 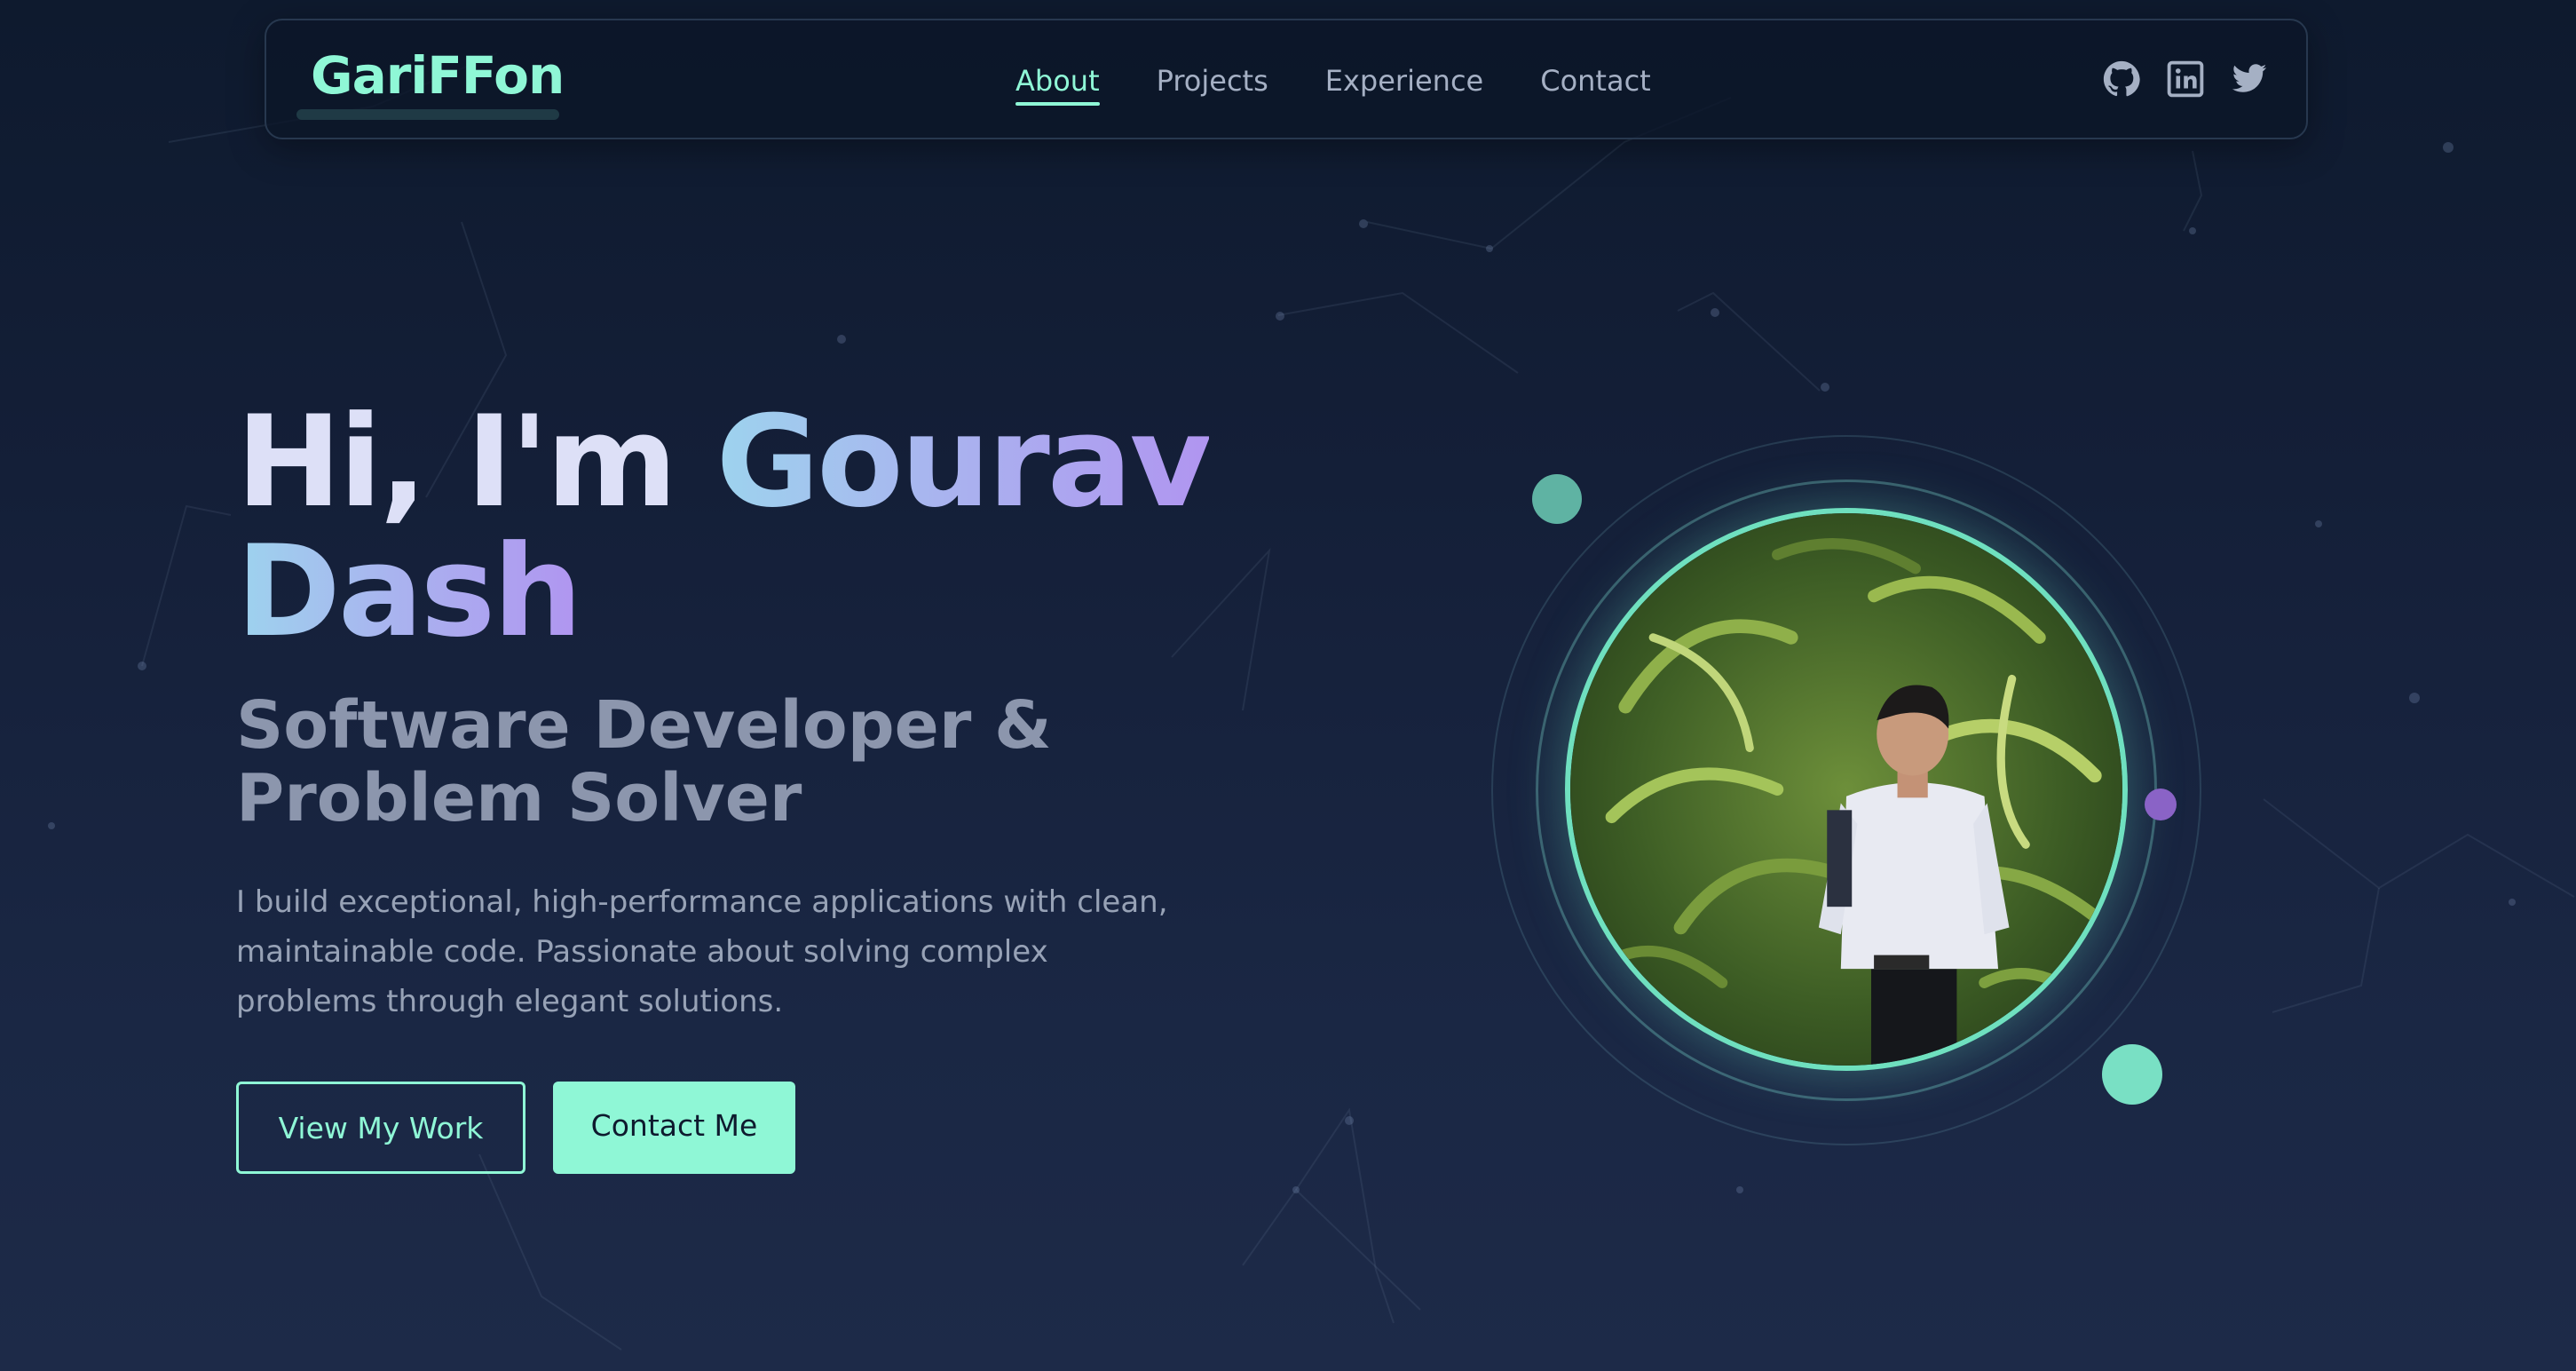 I want to click on linkedin-icon, so click(x=2185, y=79).